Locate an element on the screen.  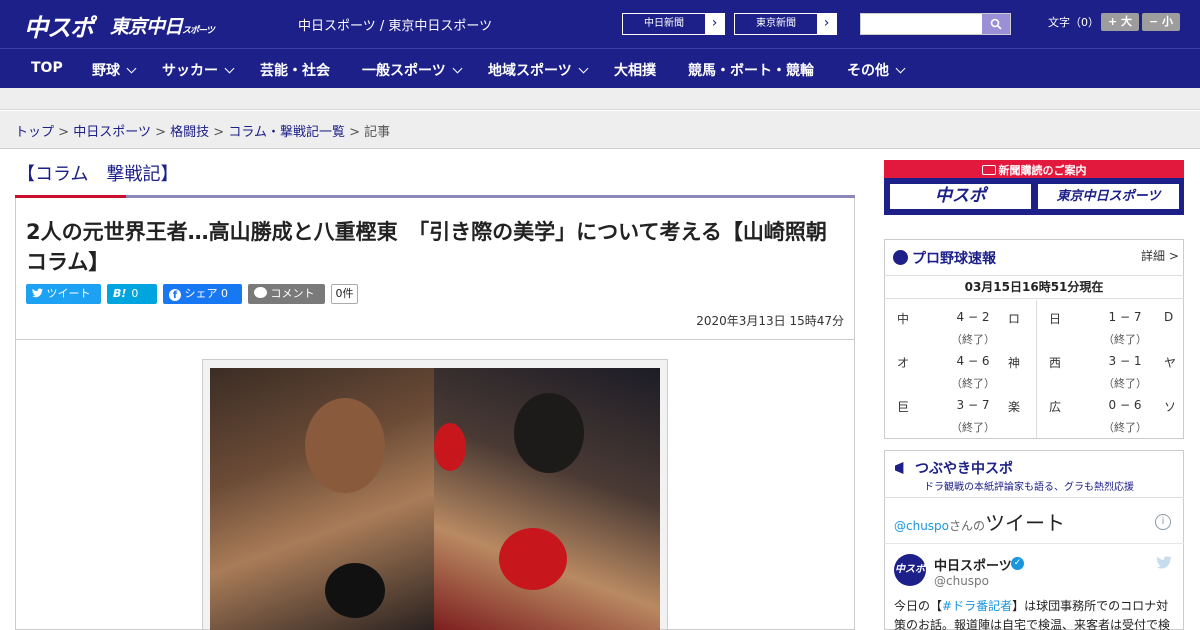
scores-title-text: プロ野球速報 is located at coordinates (954, 259).